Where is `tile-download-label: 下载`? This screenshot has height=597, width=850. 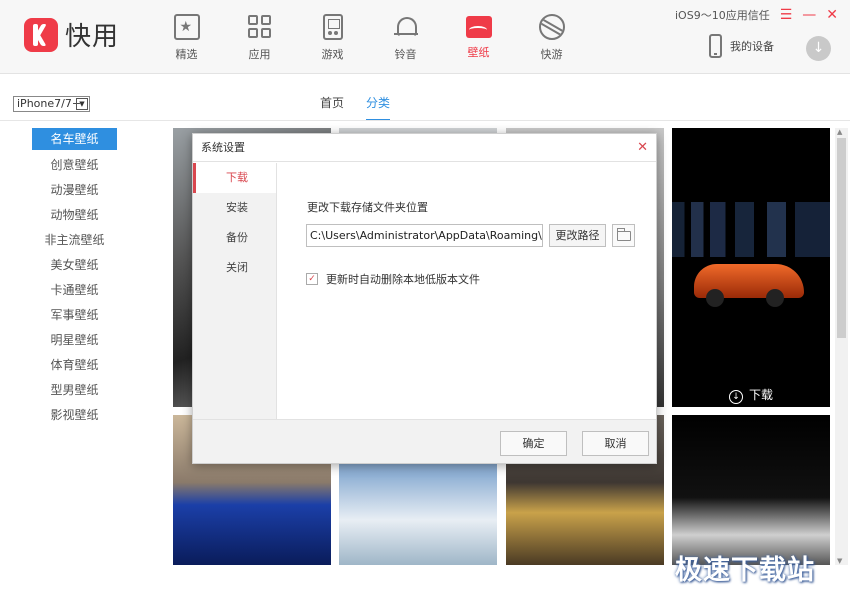 tile-download-label: 下载 is located at coordinates (760, 395).